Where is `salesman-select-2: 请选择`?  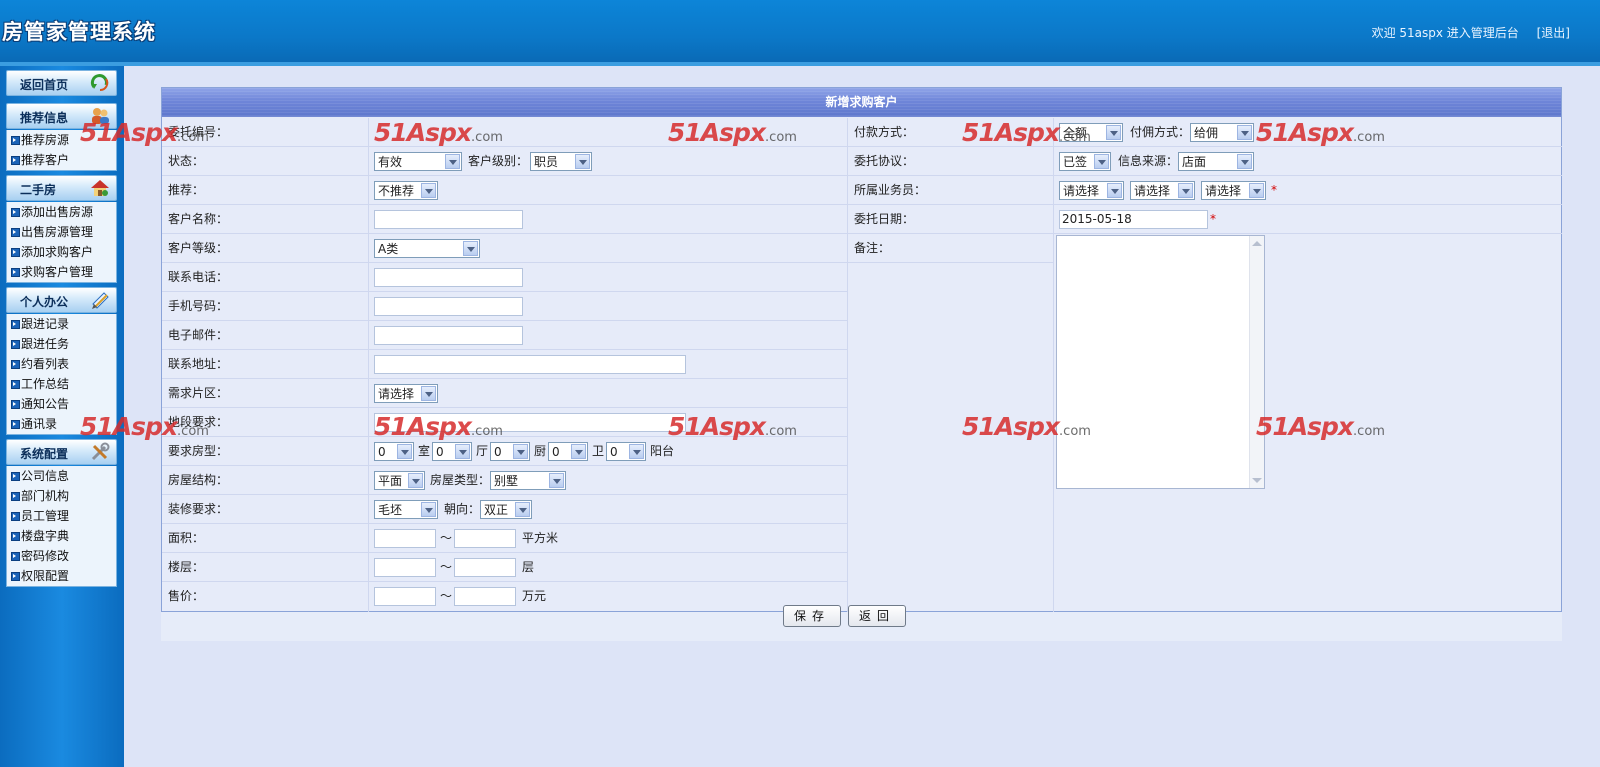
salesman-select-2: 请选择 is located at coordinates (1162, 190).